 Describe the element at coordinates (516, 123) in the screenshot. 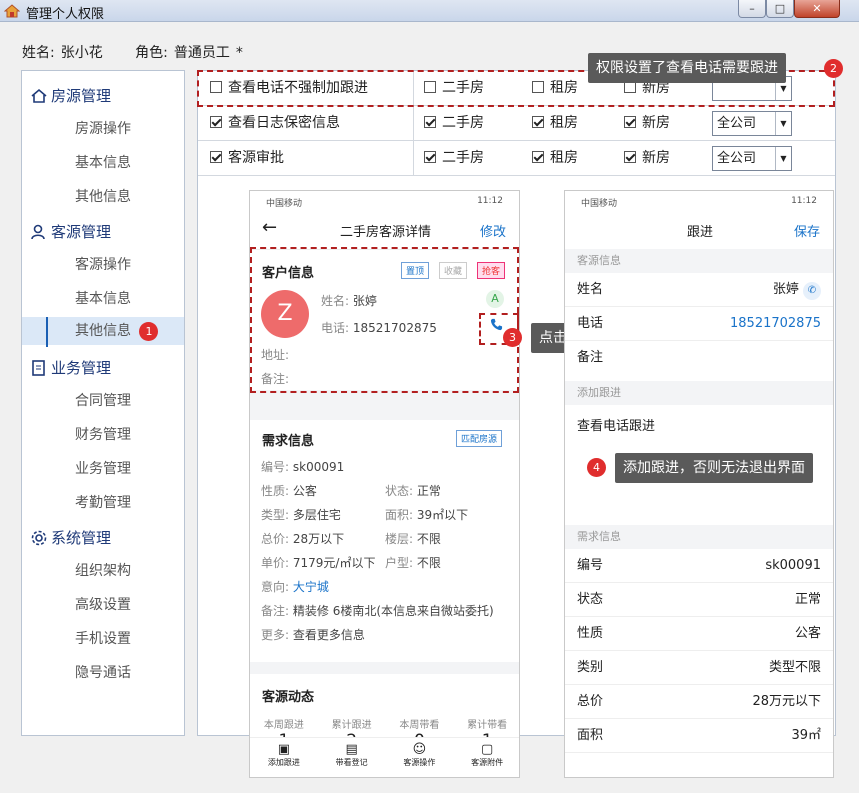

I see `permission-row: 查看日志保密信息 二手房 租房 新房 全公司 ▼` at that location.